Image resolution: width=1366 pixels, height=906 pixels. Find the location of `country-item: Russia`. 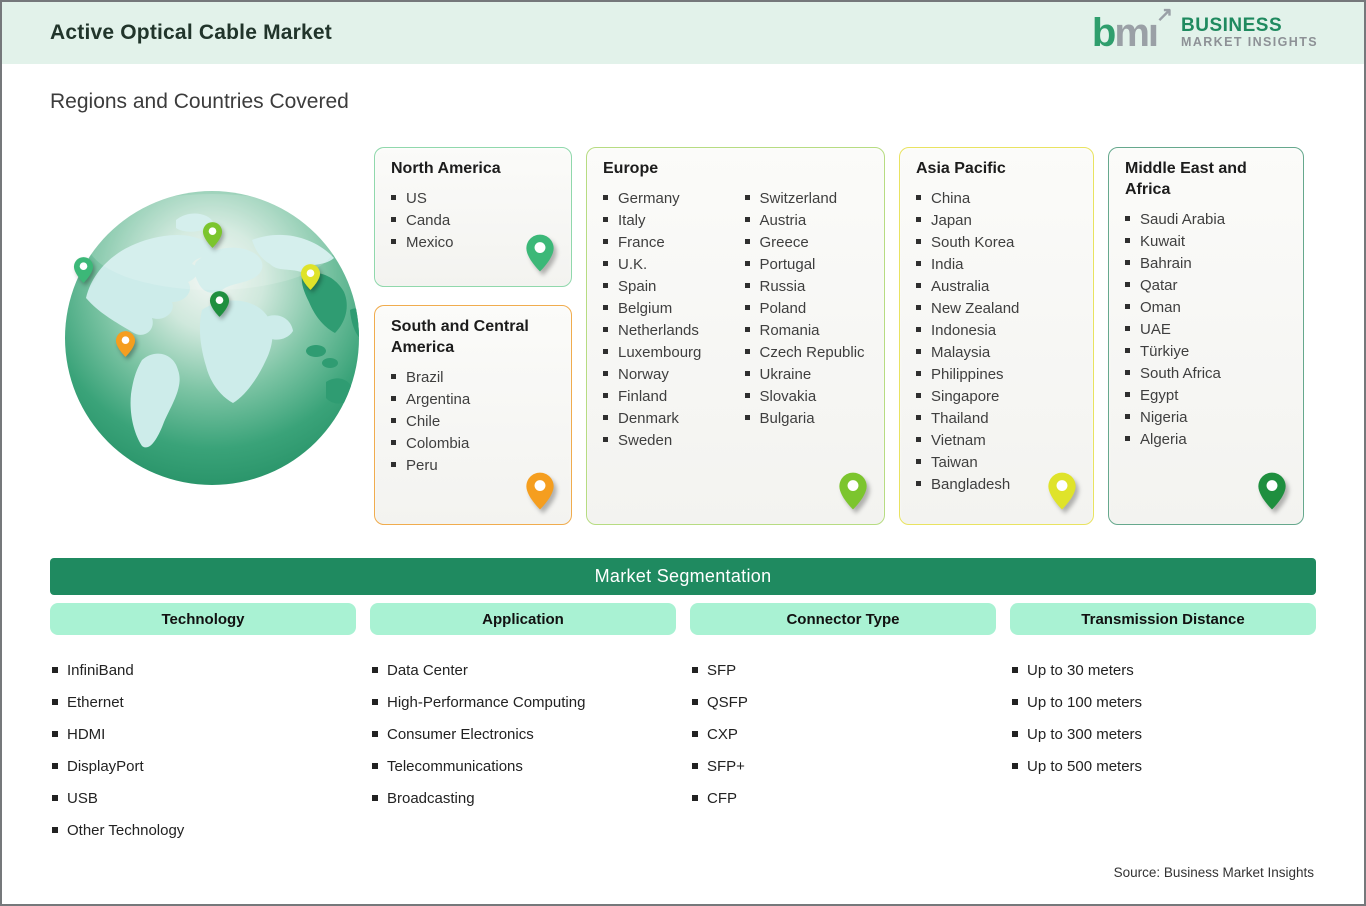

country-item: Russia is located at coordinates (807, 287).